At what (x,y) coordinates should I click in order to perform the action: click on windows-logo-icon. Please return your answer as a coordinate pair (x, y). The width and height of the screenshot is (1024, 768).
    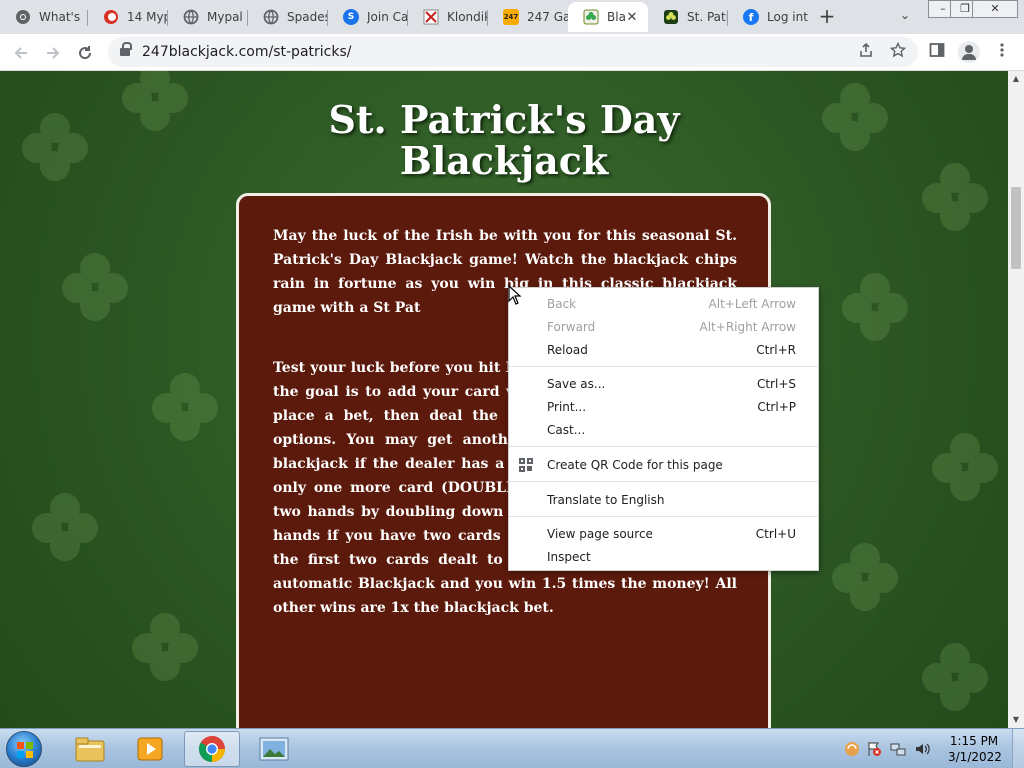
    Looking at the image, I should click on (25, 750).